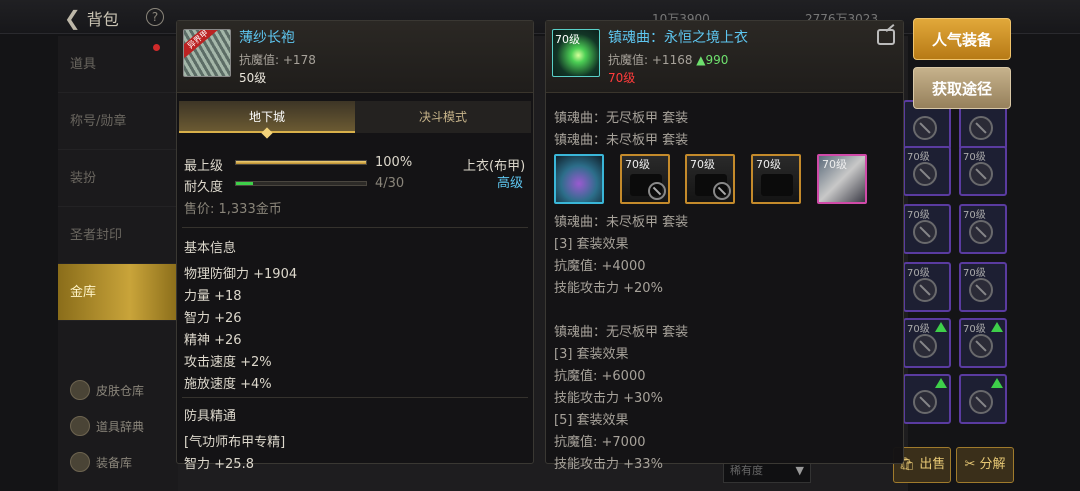  Describe the element at coordinates (259, 60) in the screenshot. I see `stat-label: 抗魔值:` at that location.